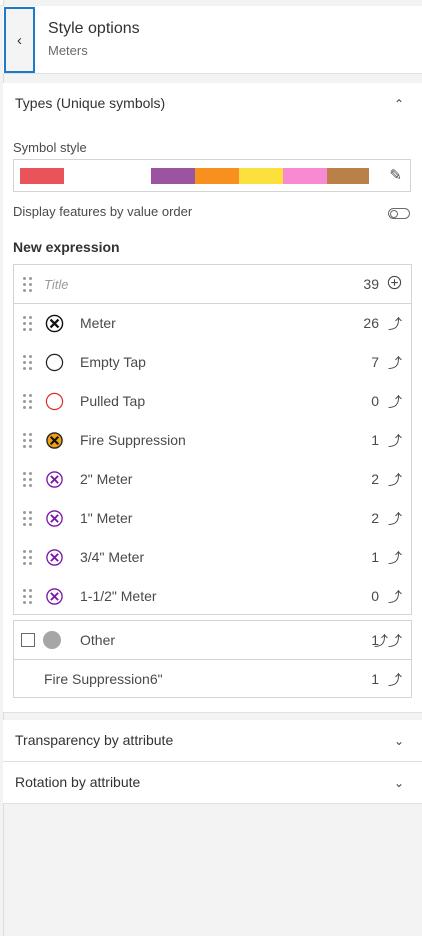  Describe the element at coordinates (56, 284) in the screenshot. I see `title-placeholder: Title` at that location.